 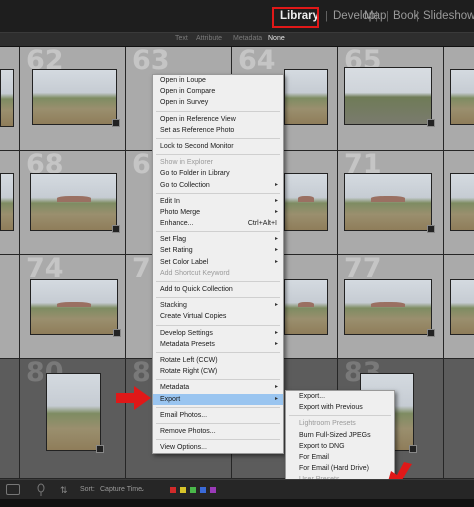 I want to click on filter-text: Text, so click(x=181, y=38).